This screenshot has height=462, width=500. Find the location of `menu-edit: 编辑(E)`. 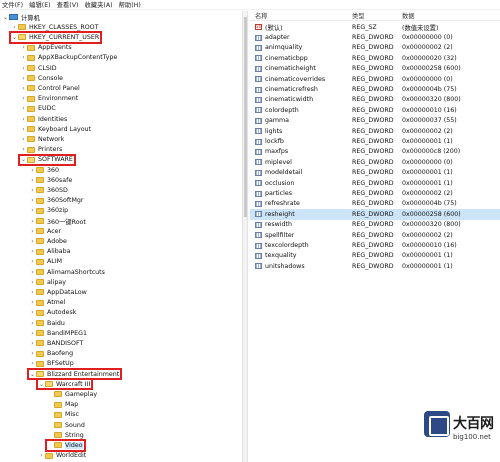

menu-edit: 编辑(E) is located at coordinates (40, 4).